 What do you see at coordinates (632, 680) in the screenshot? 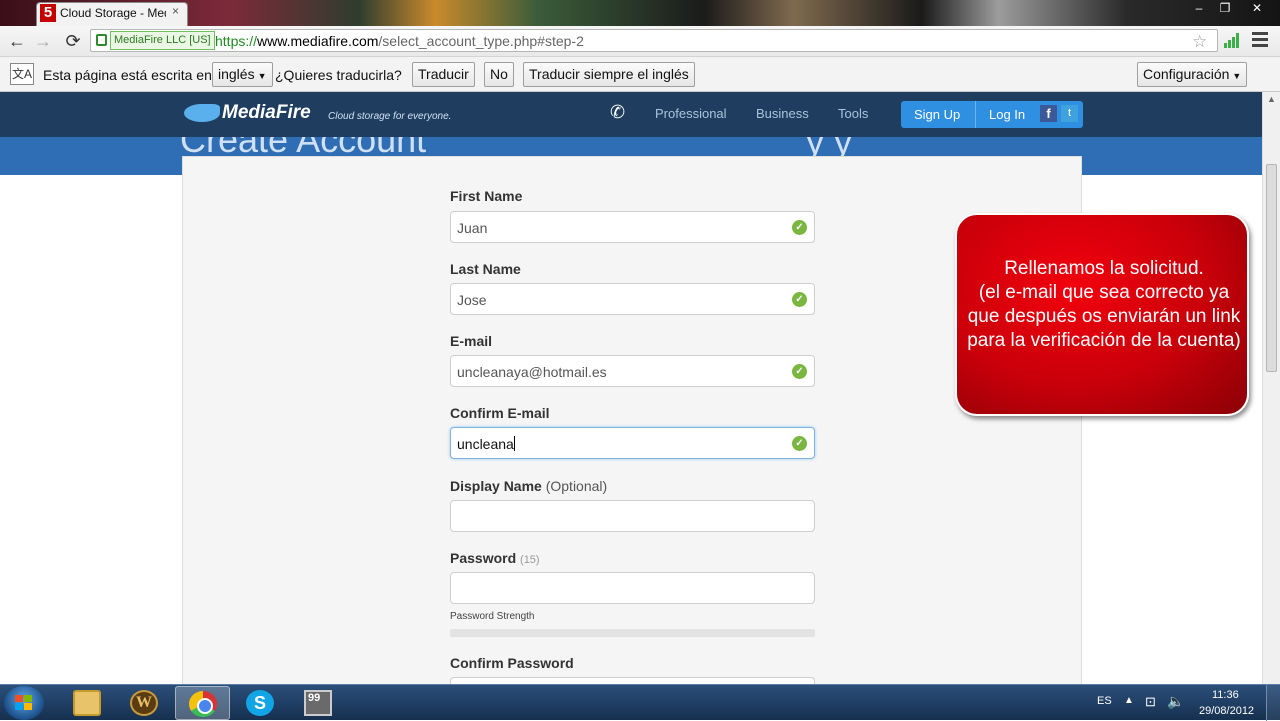
I see `confirm-password-field` at bounding box center [632, 680].